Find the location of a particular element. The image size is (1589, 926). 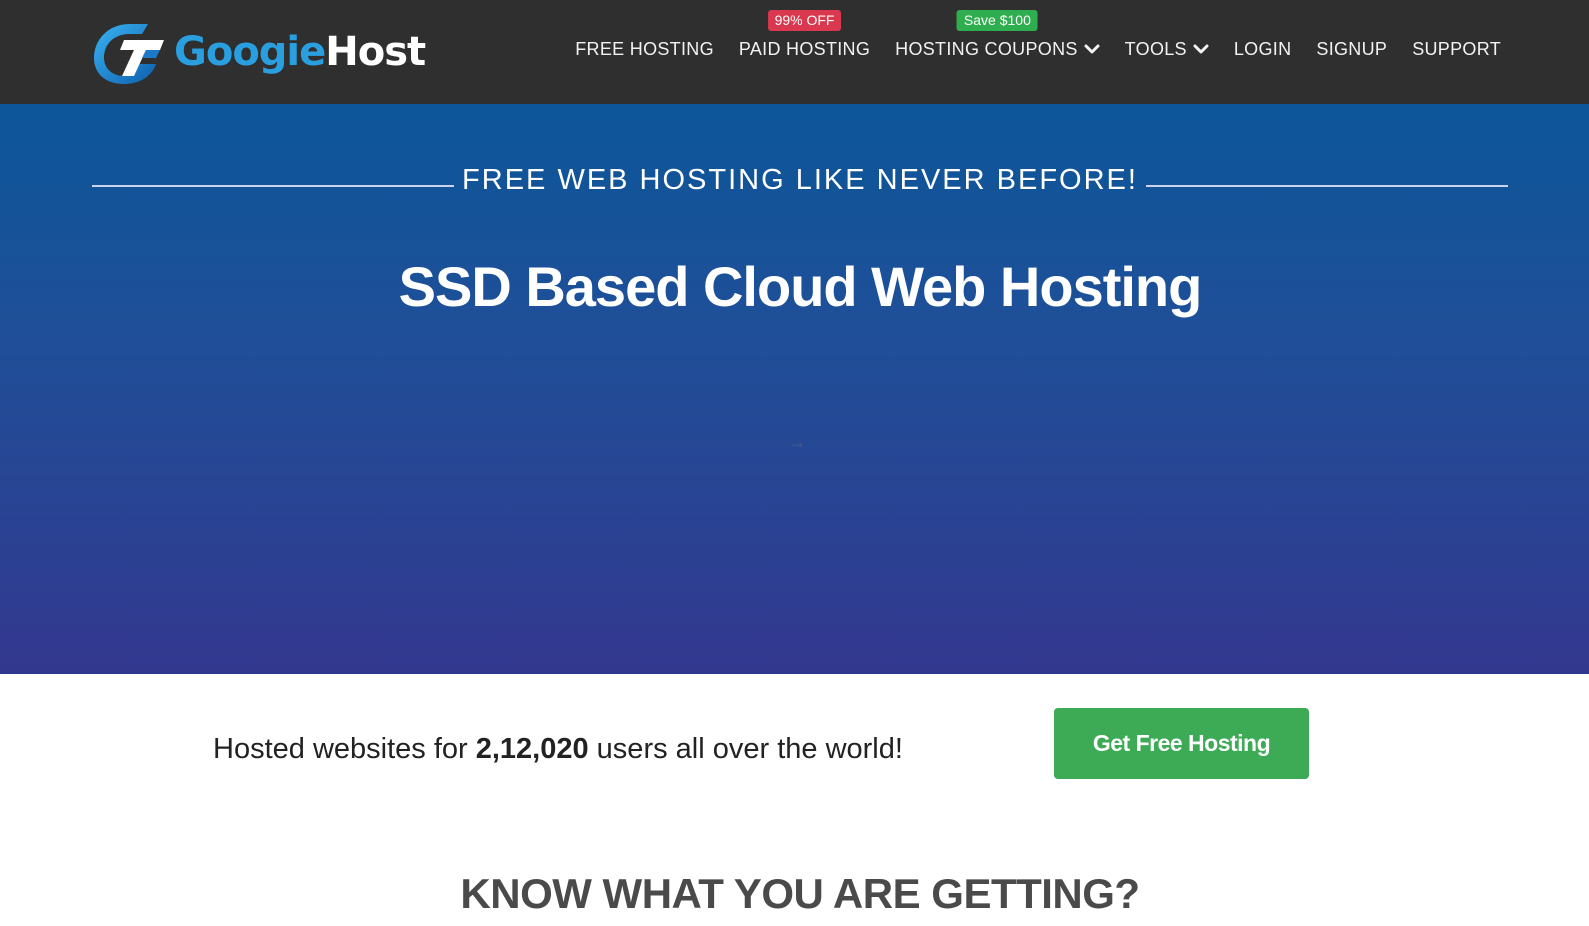

nav-free-hosting: FREE HOSTING is located at coordinates (644, 49).